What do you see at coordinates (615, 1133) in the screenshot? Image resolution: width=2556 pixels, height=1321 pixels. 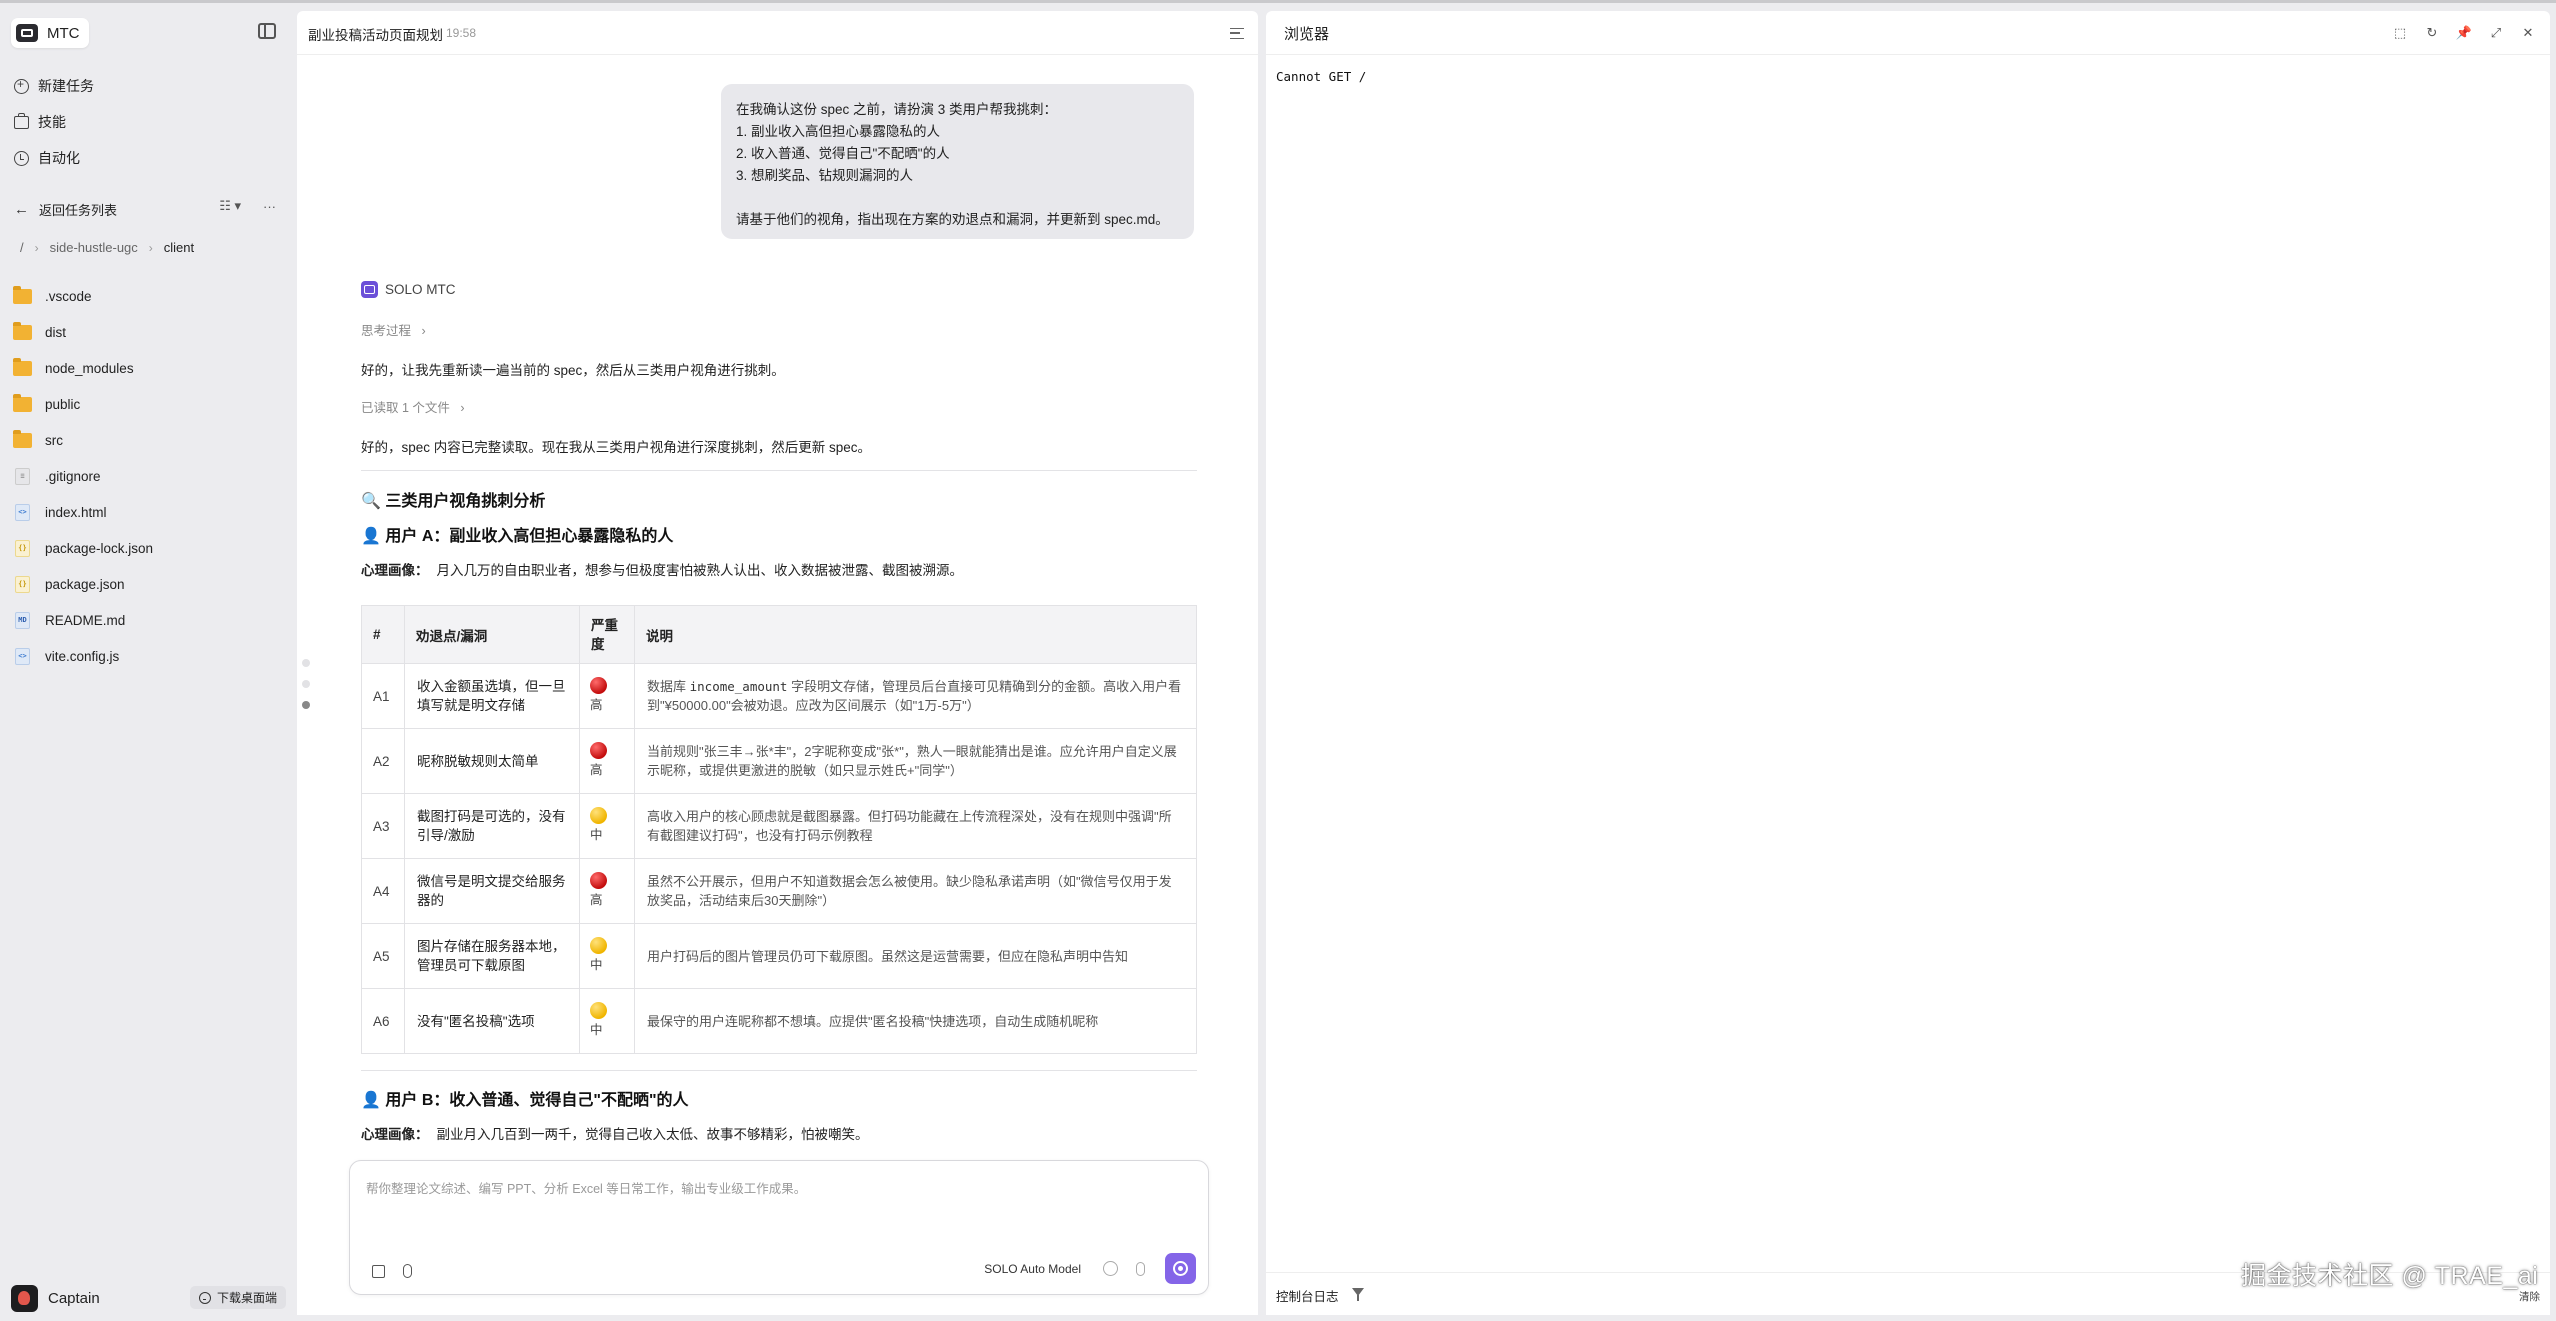 I see `user-b-profile: 心理画像： 副业月入几百到一两千，觉得自己收入太低、故事不够精彩，怕被嘲笑。` at bounding box center [615, 1133].